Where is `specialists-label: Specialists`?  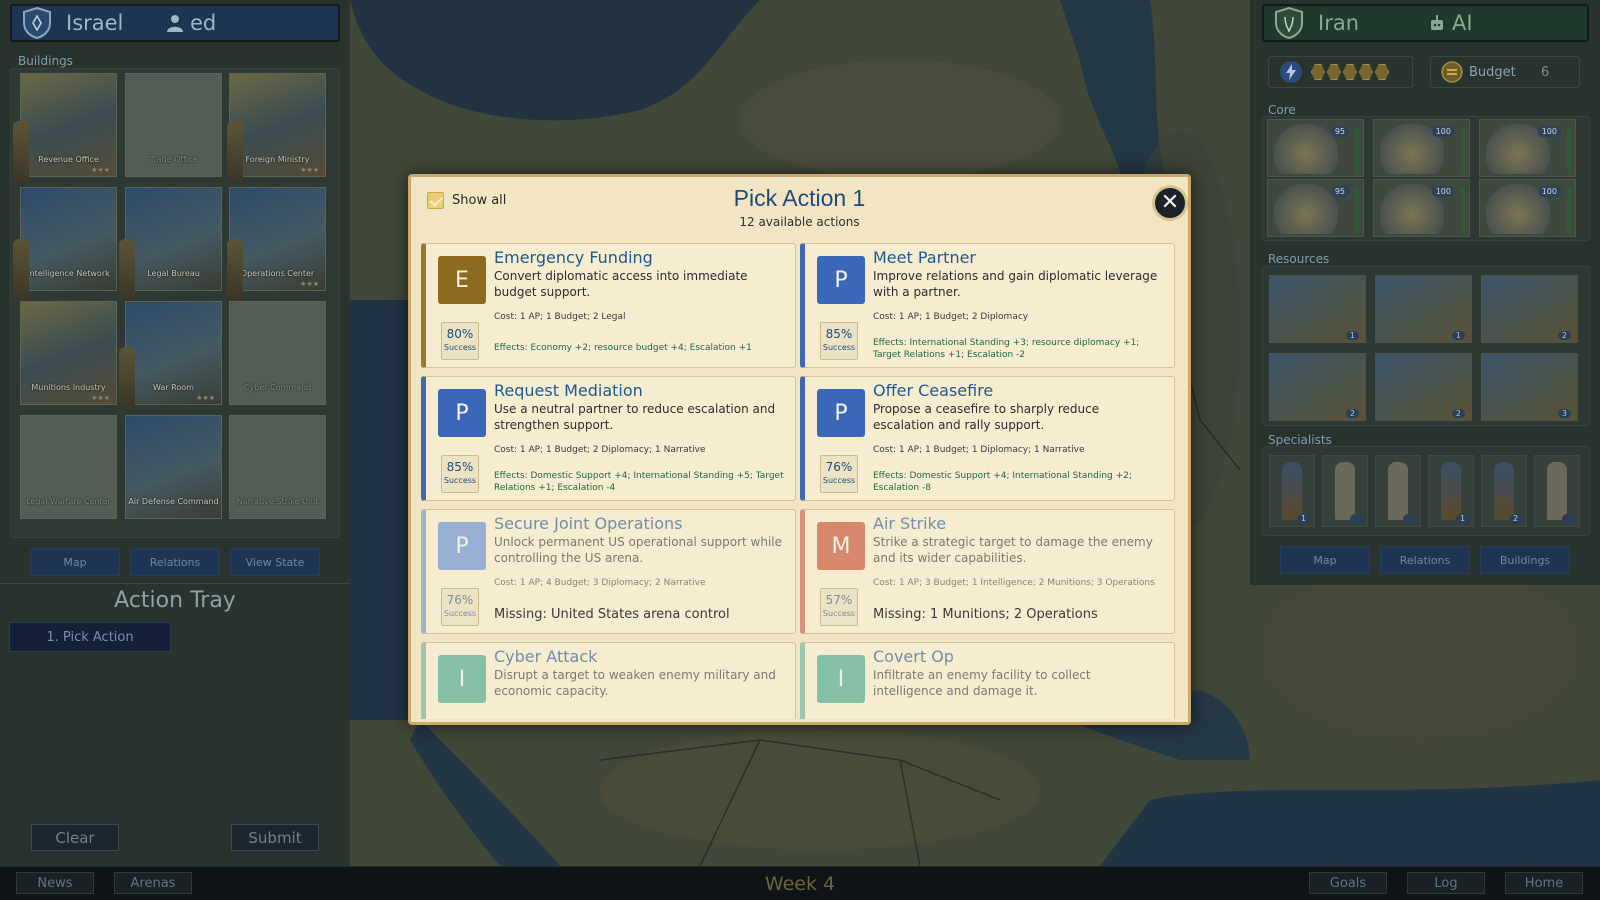
specialists-label: Specialists is located at coordinates (1300, 440).